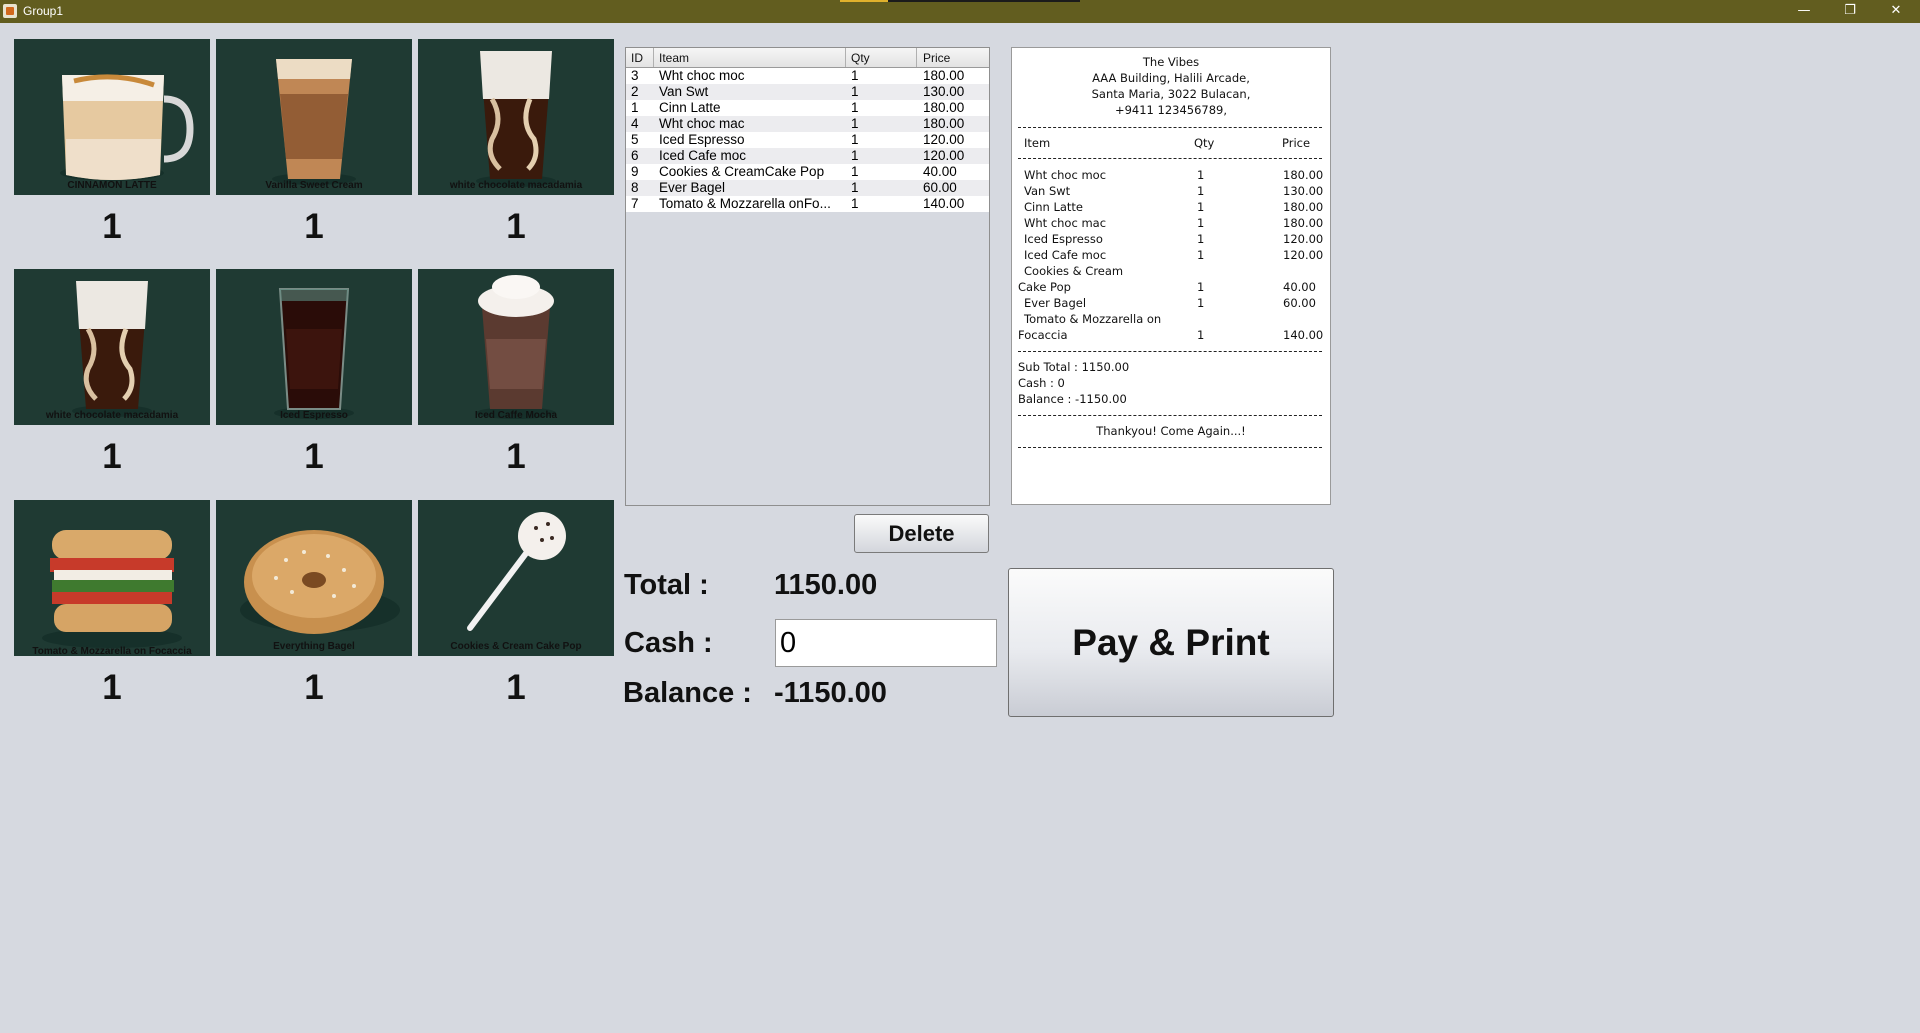 The height and width of the screenshot is (1033, 1920). What do you see at coordinates (1204, 143) in the screenshot?
I see `receipt-col-qty: Qty` at bounding box center [1204, 143].